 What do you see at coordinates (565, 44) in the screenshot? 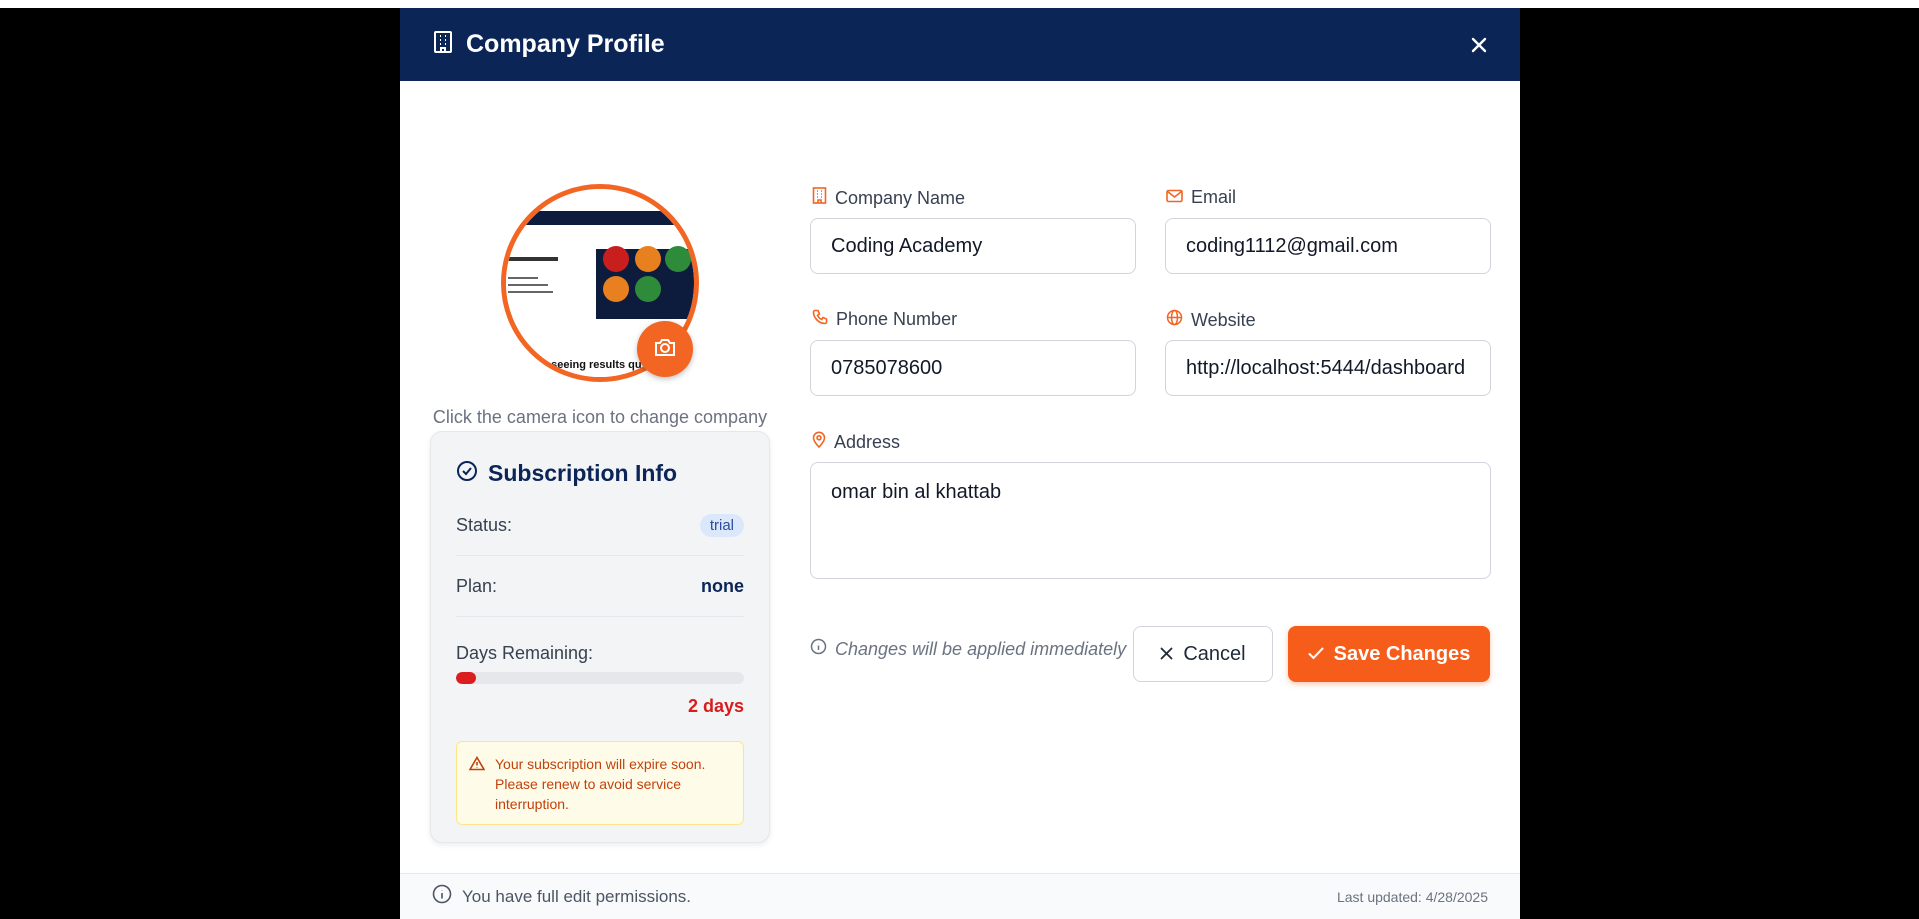
I see `modal-title: Company Profile` at bounding box center [565, 44].